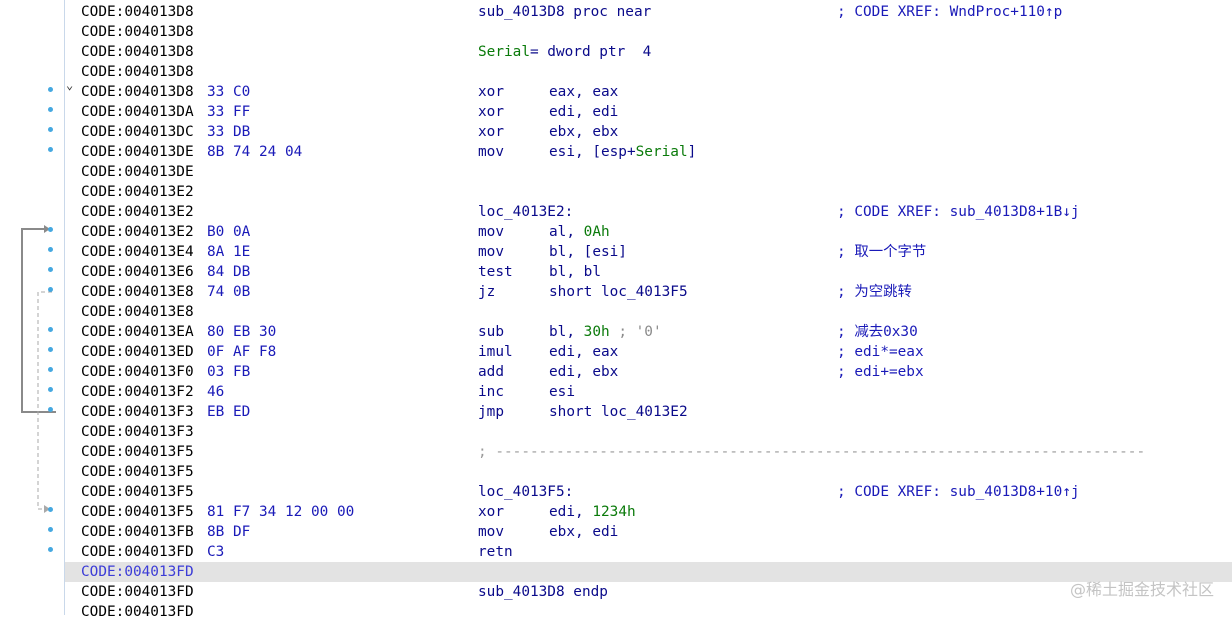  What do you see at coordinates (491, 152) in the screenshot?
I see `mnemonic: mov` at bounding box center [491, 152].